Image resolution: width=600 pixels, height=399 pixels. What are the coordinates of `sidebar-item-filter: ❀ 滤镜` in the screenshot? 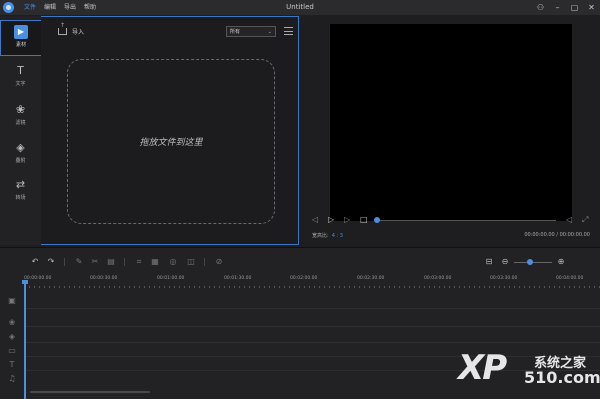 It's located at (20, 117).